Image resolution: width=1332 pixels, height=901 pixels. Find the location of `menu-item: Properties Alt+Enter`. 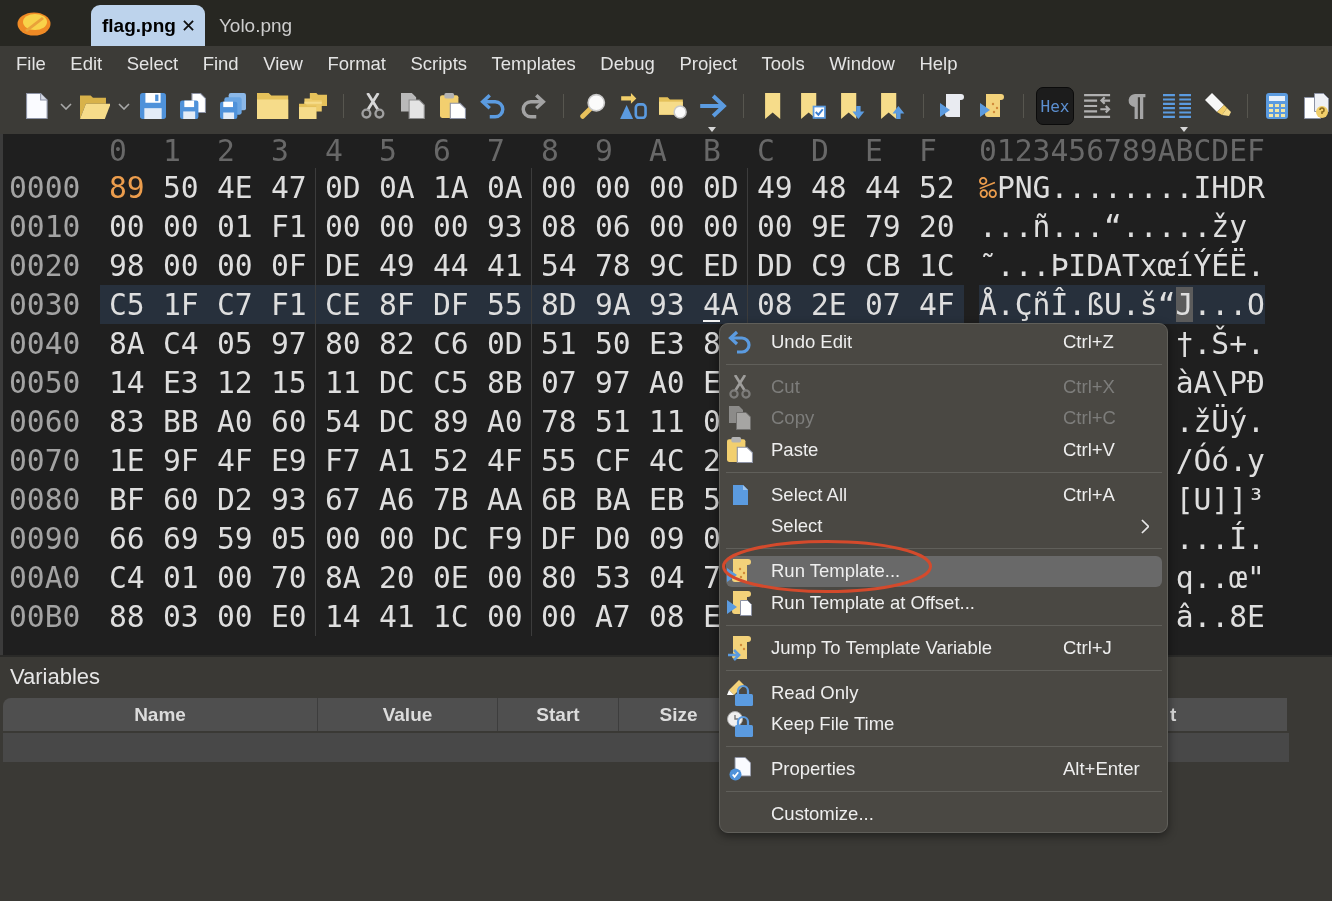

menu-item: Properties Alt+Enter is located at coordinates (944, 769).